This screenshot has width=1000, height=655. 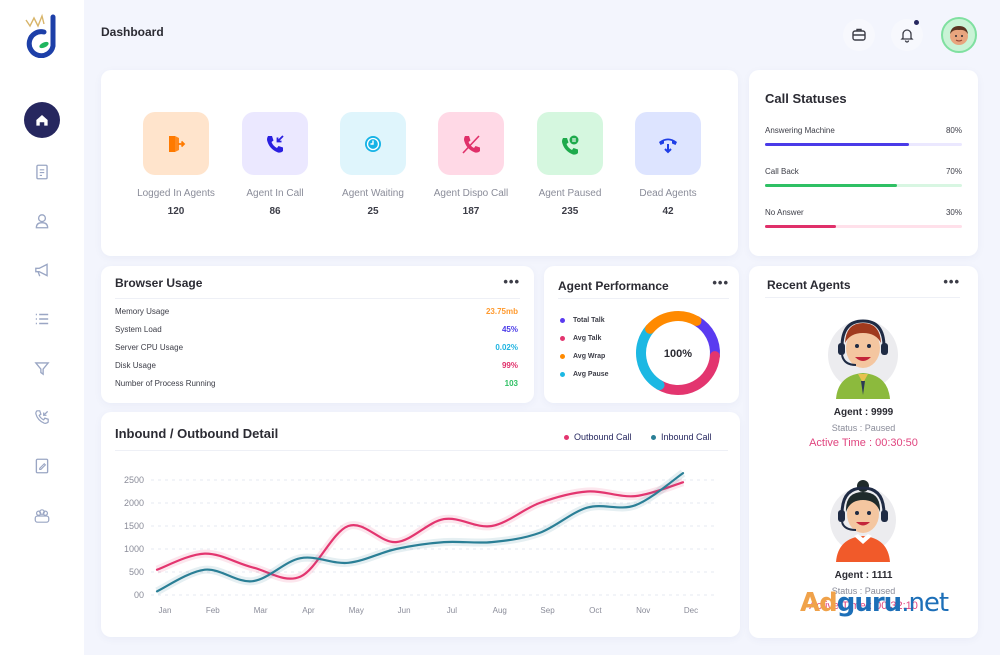 I want to click on browser-usage-row: Number of Process Running 103, so click(x=316, y=383).